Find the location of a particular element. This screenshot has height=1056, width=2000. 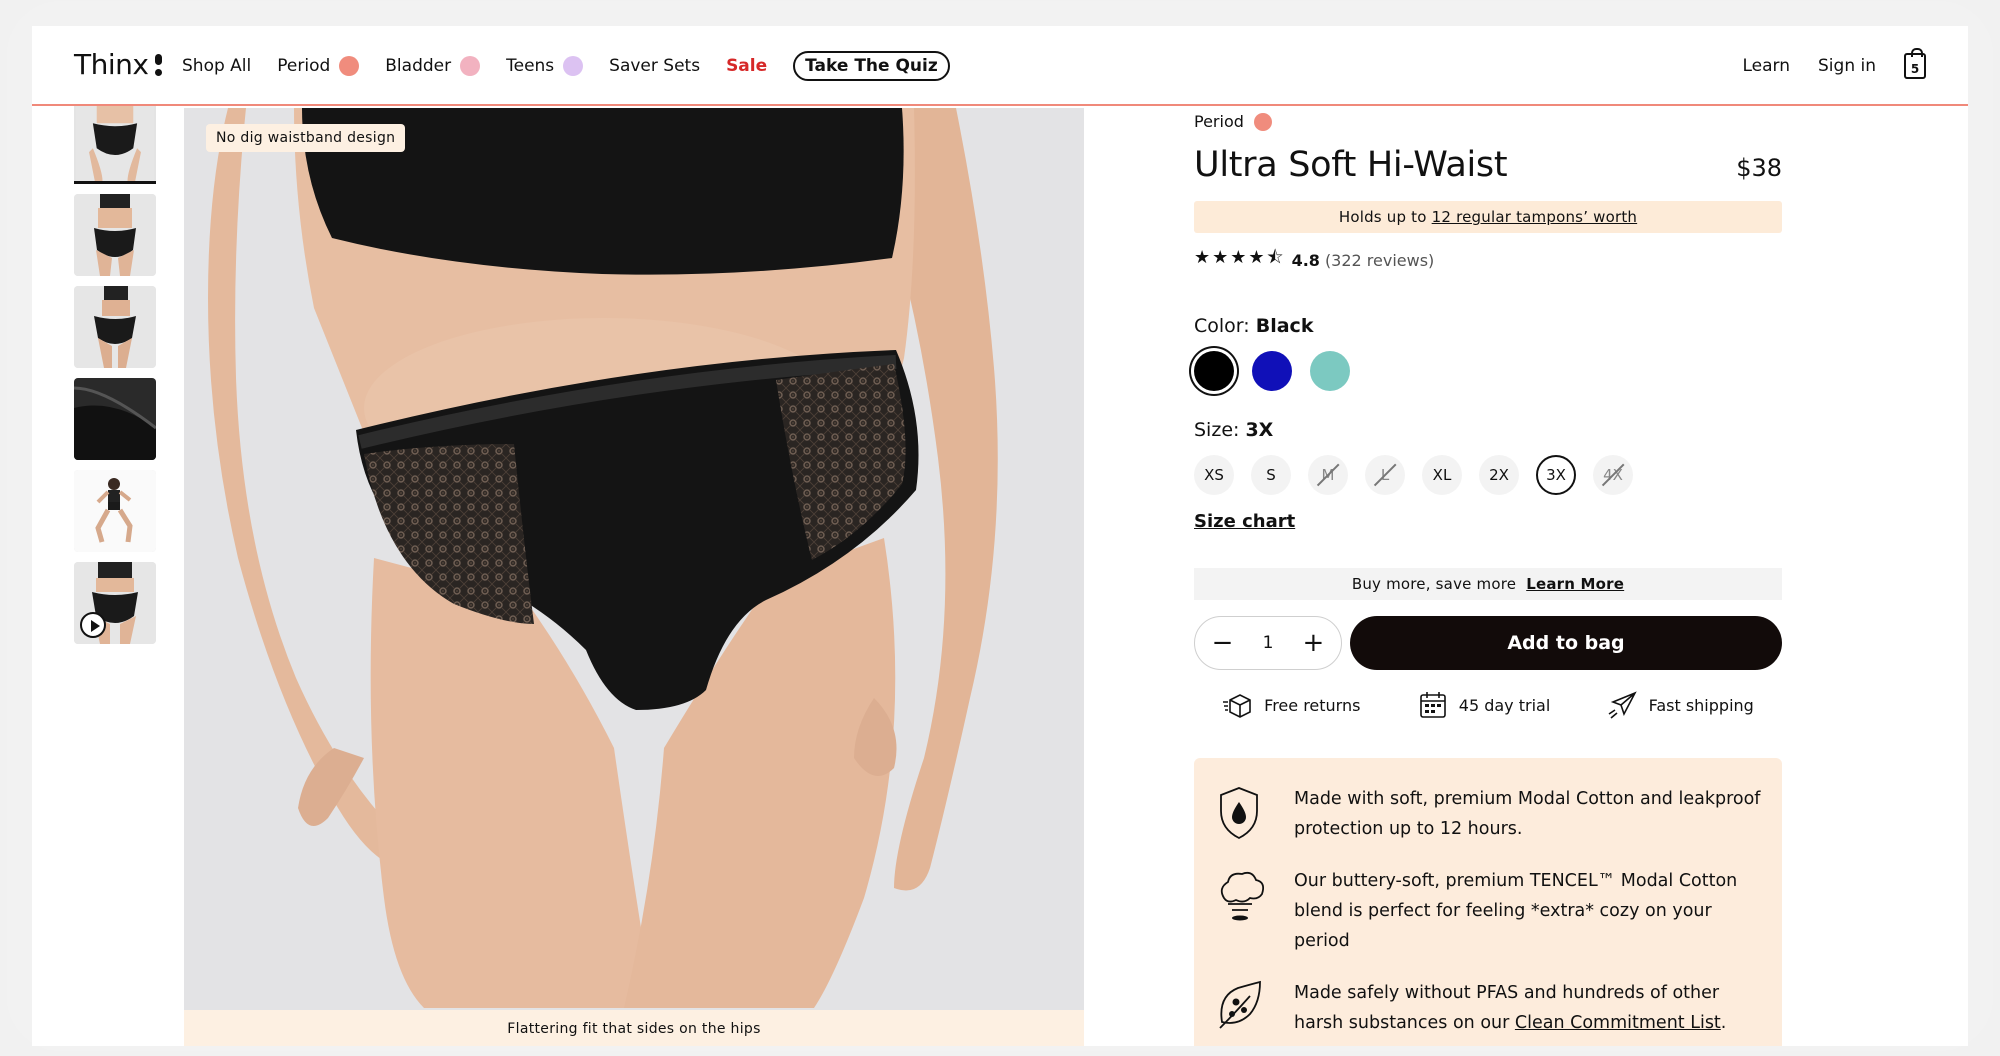

play-icon is located at coordinates (93, 625).